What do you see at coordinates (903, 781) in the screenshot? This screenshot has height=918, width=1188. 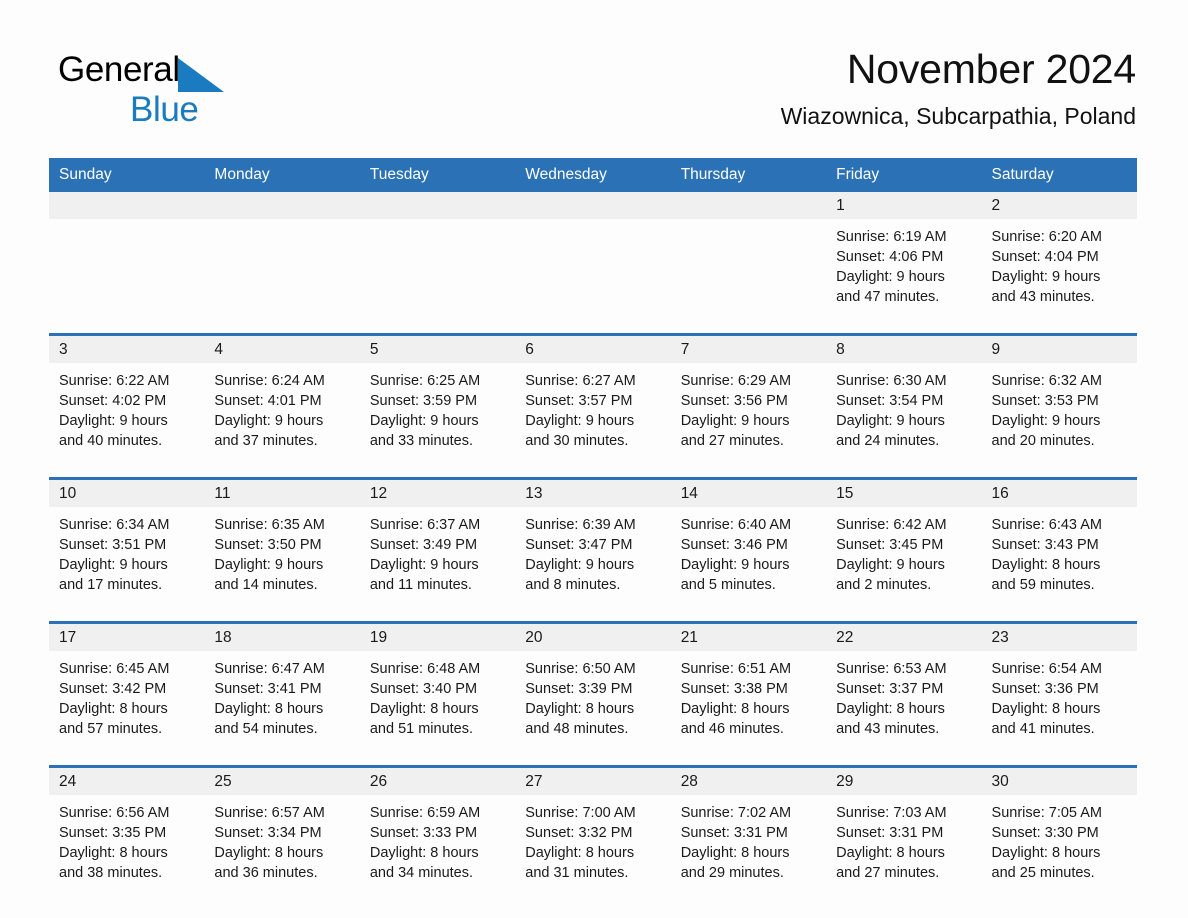 I see `day-number: 29` at bounding box center [903, 781].